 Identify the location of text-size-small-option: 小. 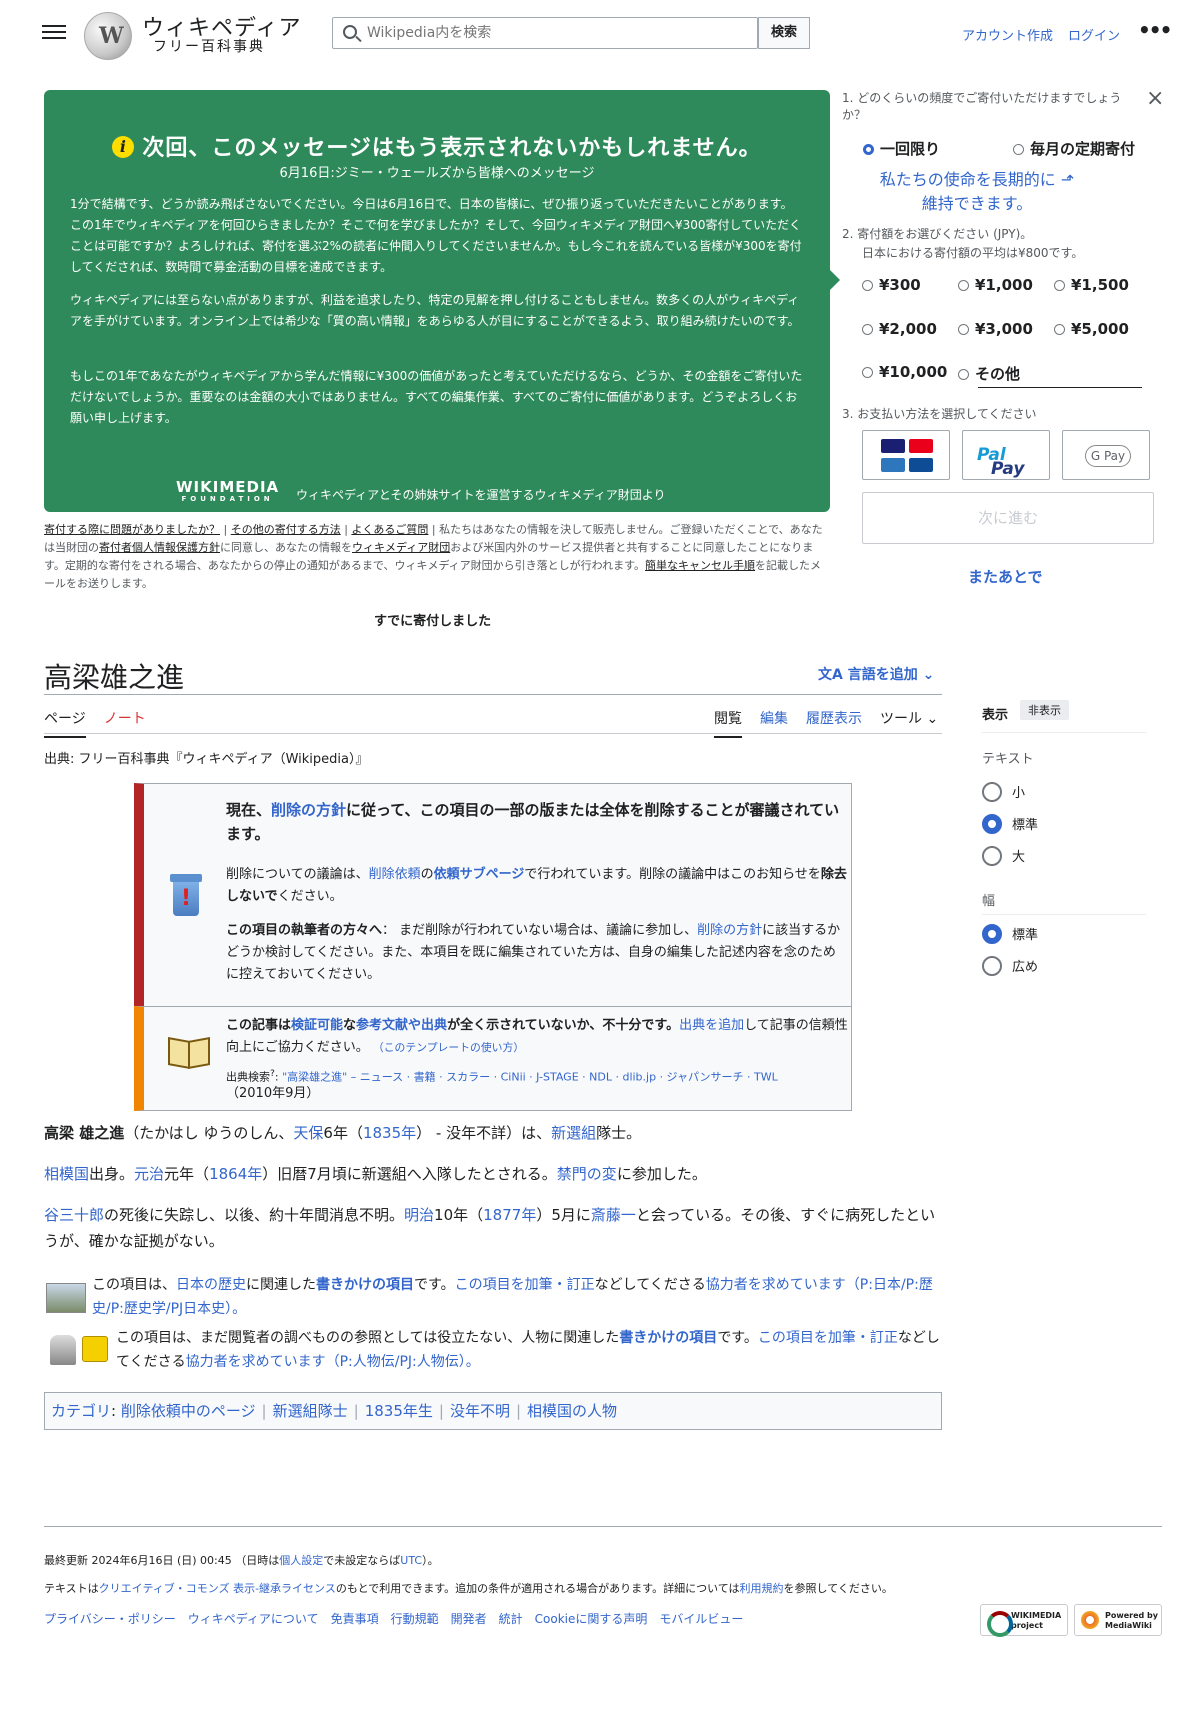
(1003, 792).